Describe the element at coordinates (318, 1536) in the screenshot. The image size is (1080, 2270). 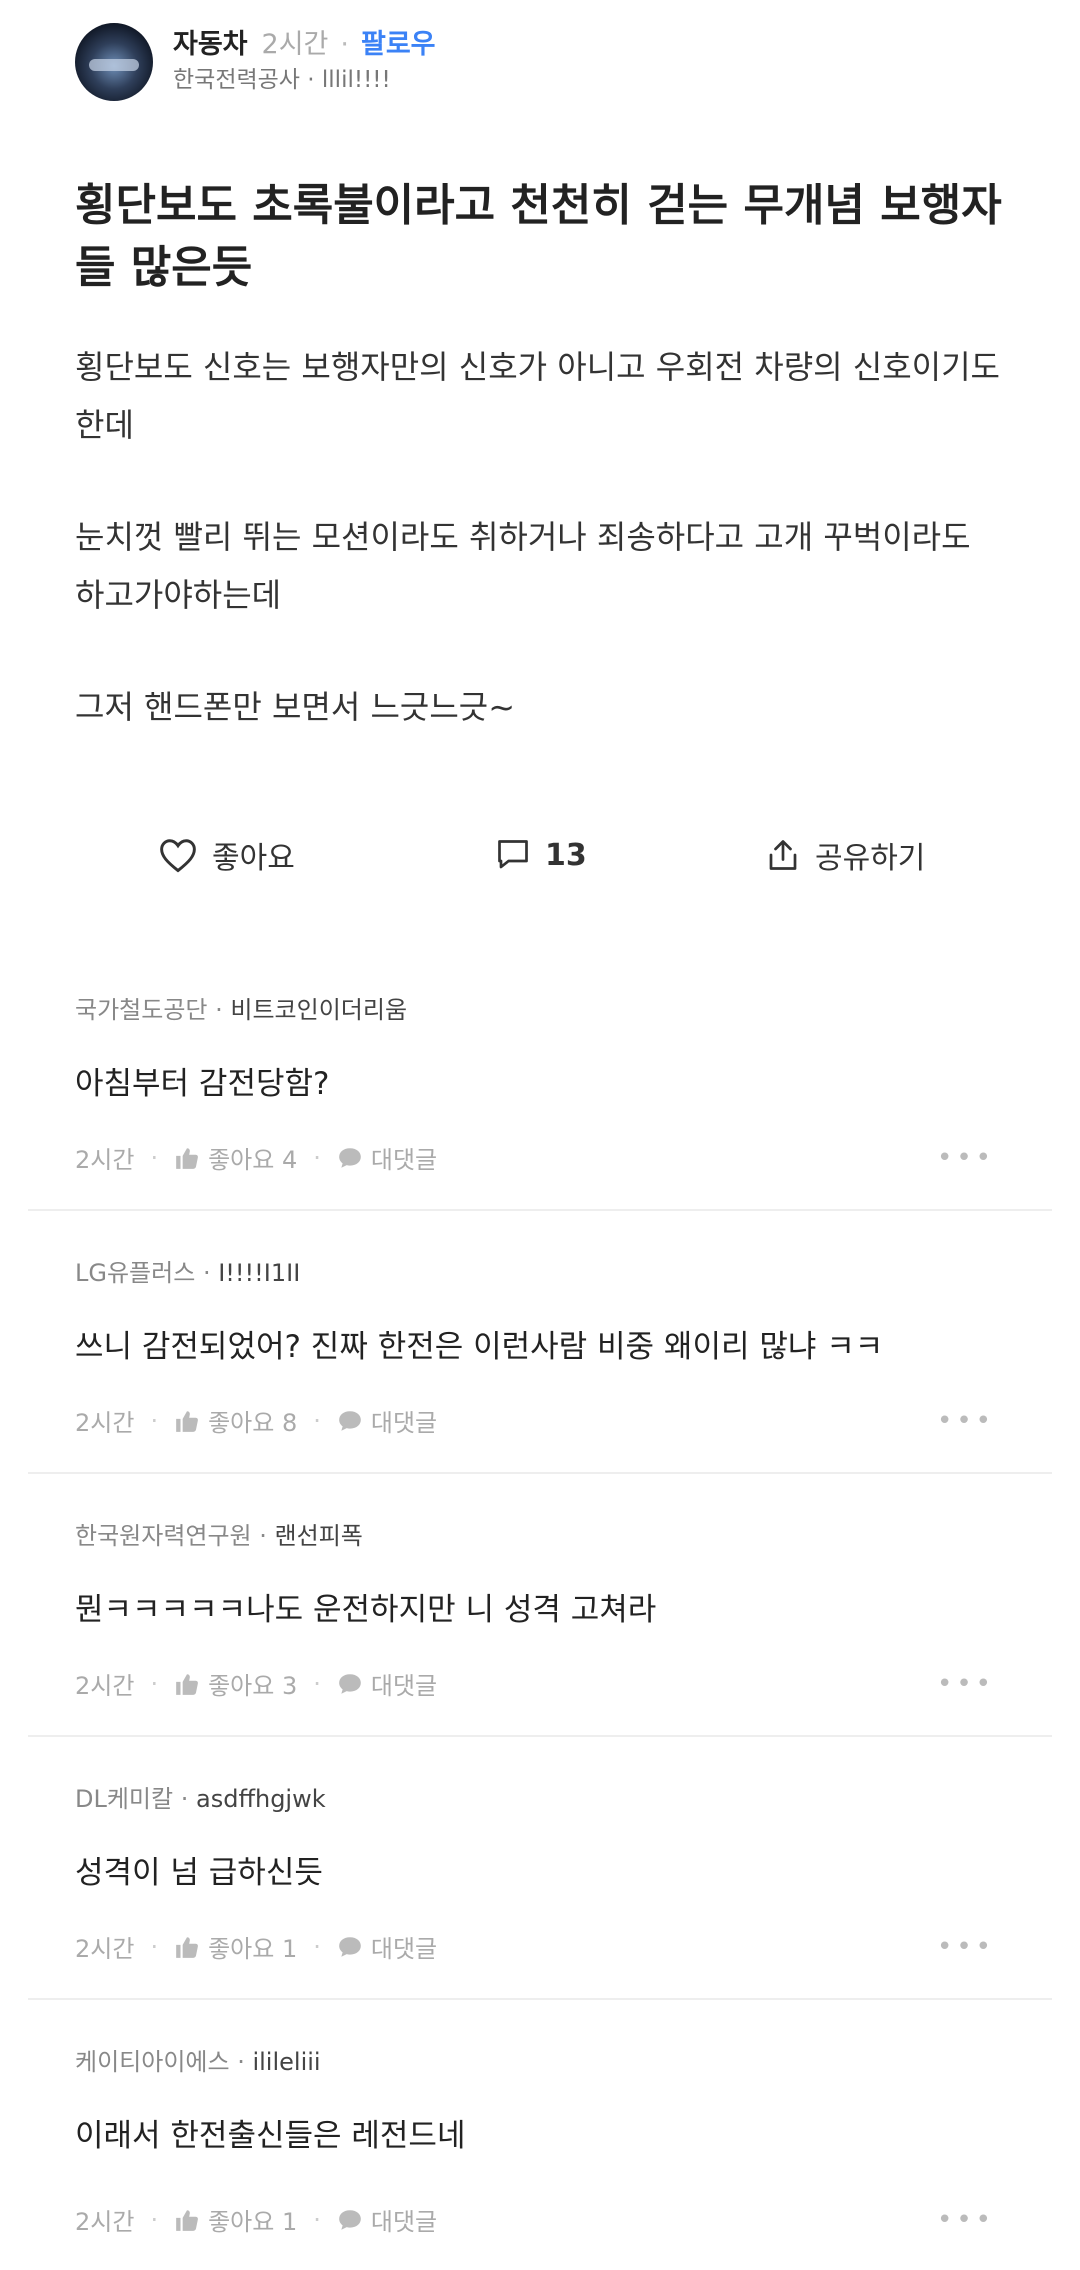
I see `comment-nickname: 랜선피폭` at that location.